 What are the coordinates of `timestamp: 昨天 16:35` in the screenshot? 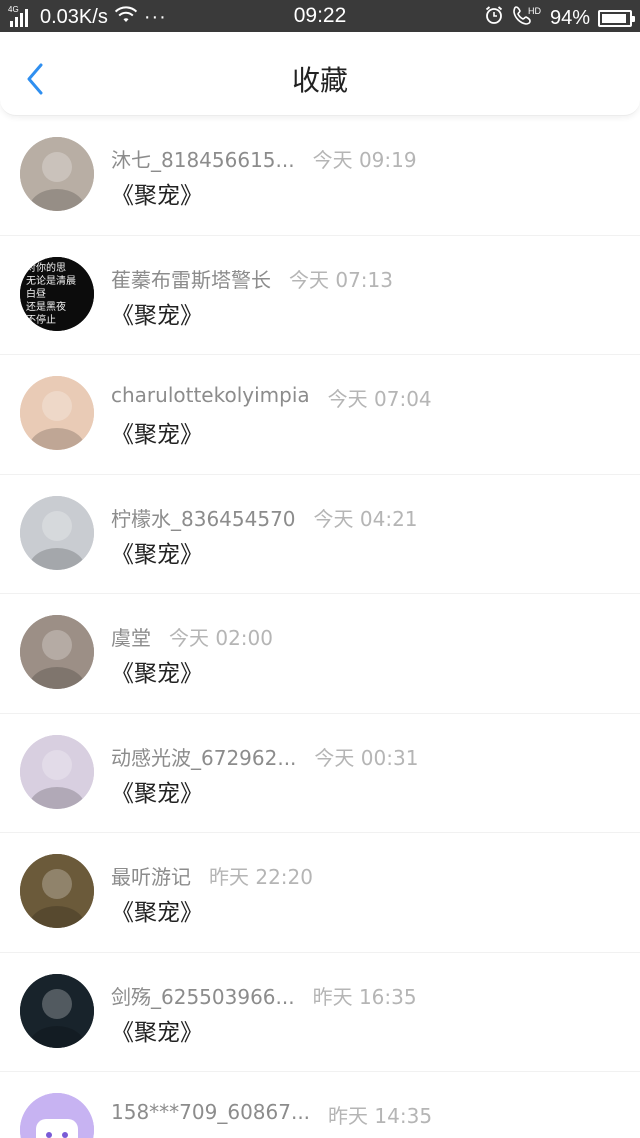 It's located at (364, 996).